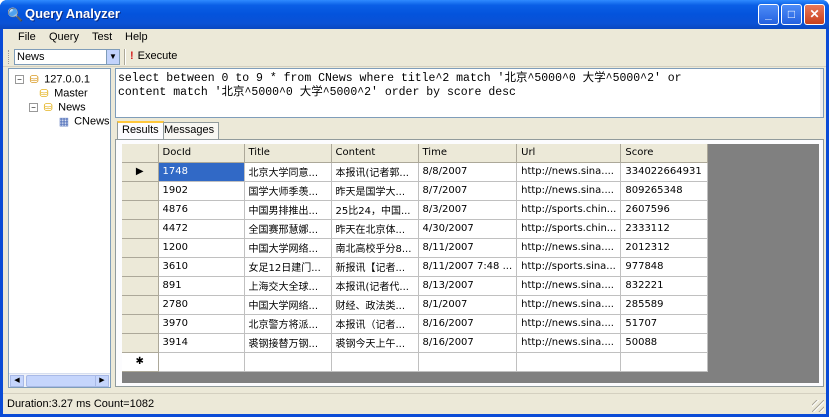 This screenshot has width=829, height=417. Describe the element at coordinates (64, 37) in the screenshot. I see `menu-query: Query` at that location.